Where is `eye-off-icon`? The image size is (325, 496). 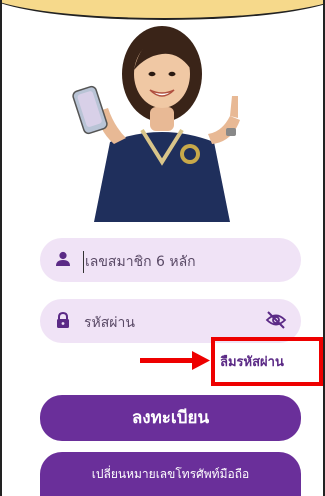 eye-off-icon is located at coordinates (276, 320).